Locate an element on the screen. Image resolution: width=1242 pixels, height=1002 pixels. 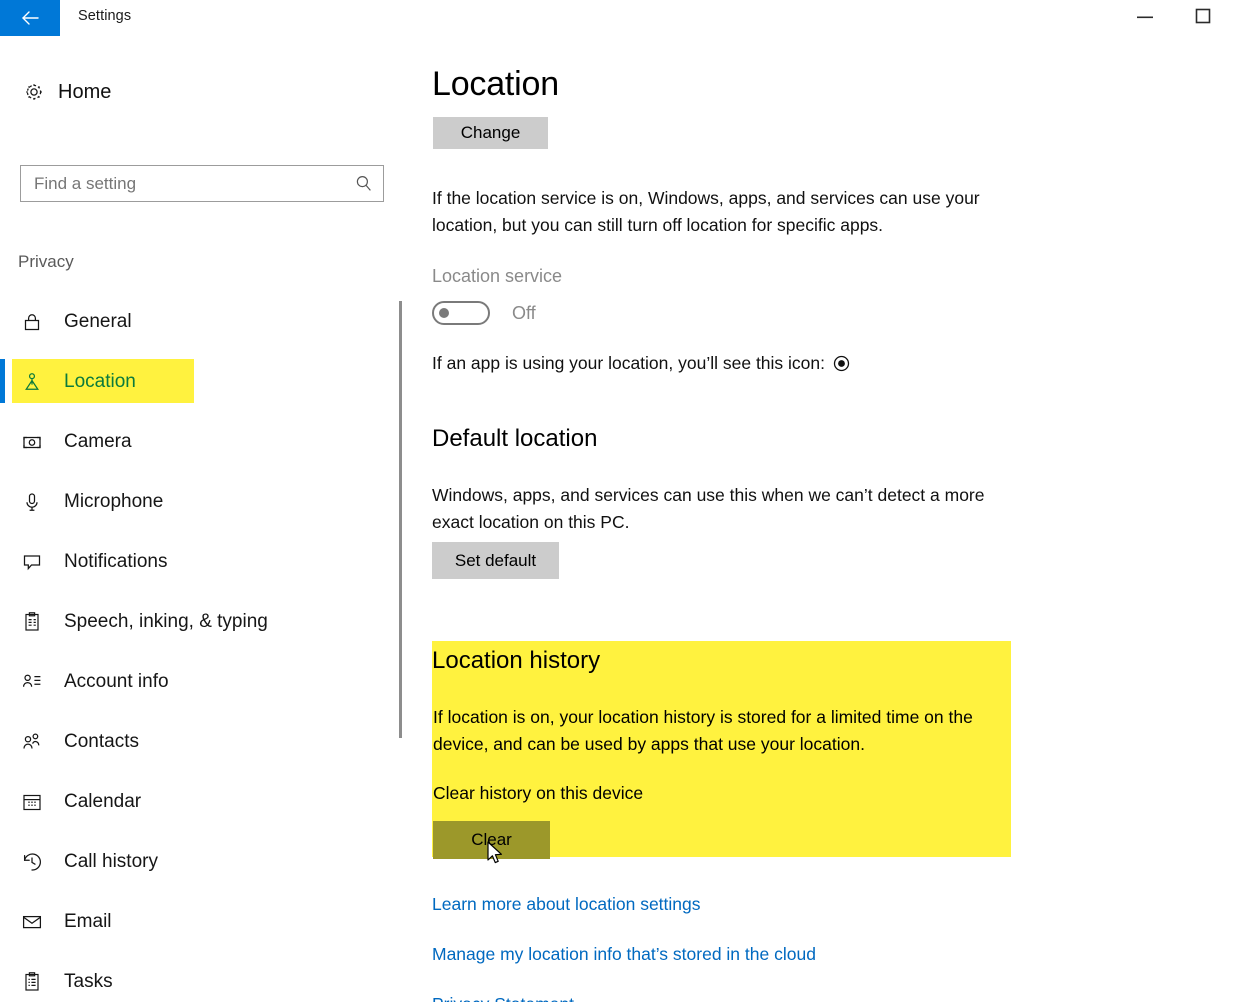
sidebar-item-label: Location is located at coordinates (100, 381).